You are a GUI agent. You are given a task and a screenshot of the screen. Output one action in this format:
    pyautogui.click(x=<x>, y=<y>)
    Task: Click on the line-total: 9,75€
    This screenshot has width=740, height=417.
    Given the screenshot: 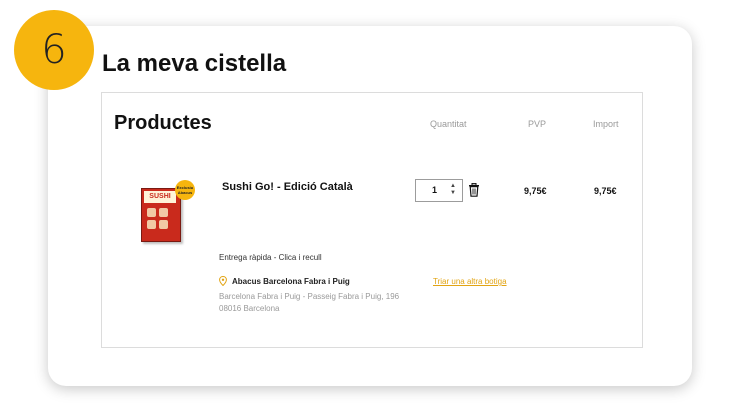 What is the action you would take?
    pyautogui.click(x=605, y=191)
    